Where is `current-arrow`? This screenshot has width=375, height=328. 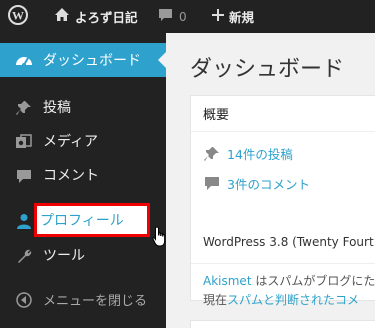
current-arrow is located at coordinates (162, 60).